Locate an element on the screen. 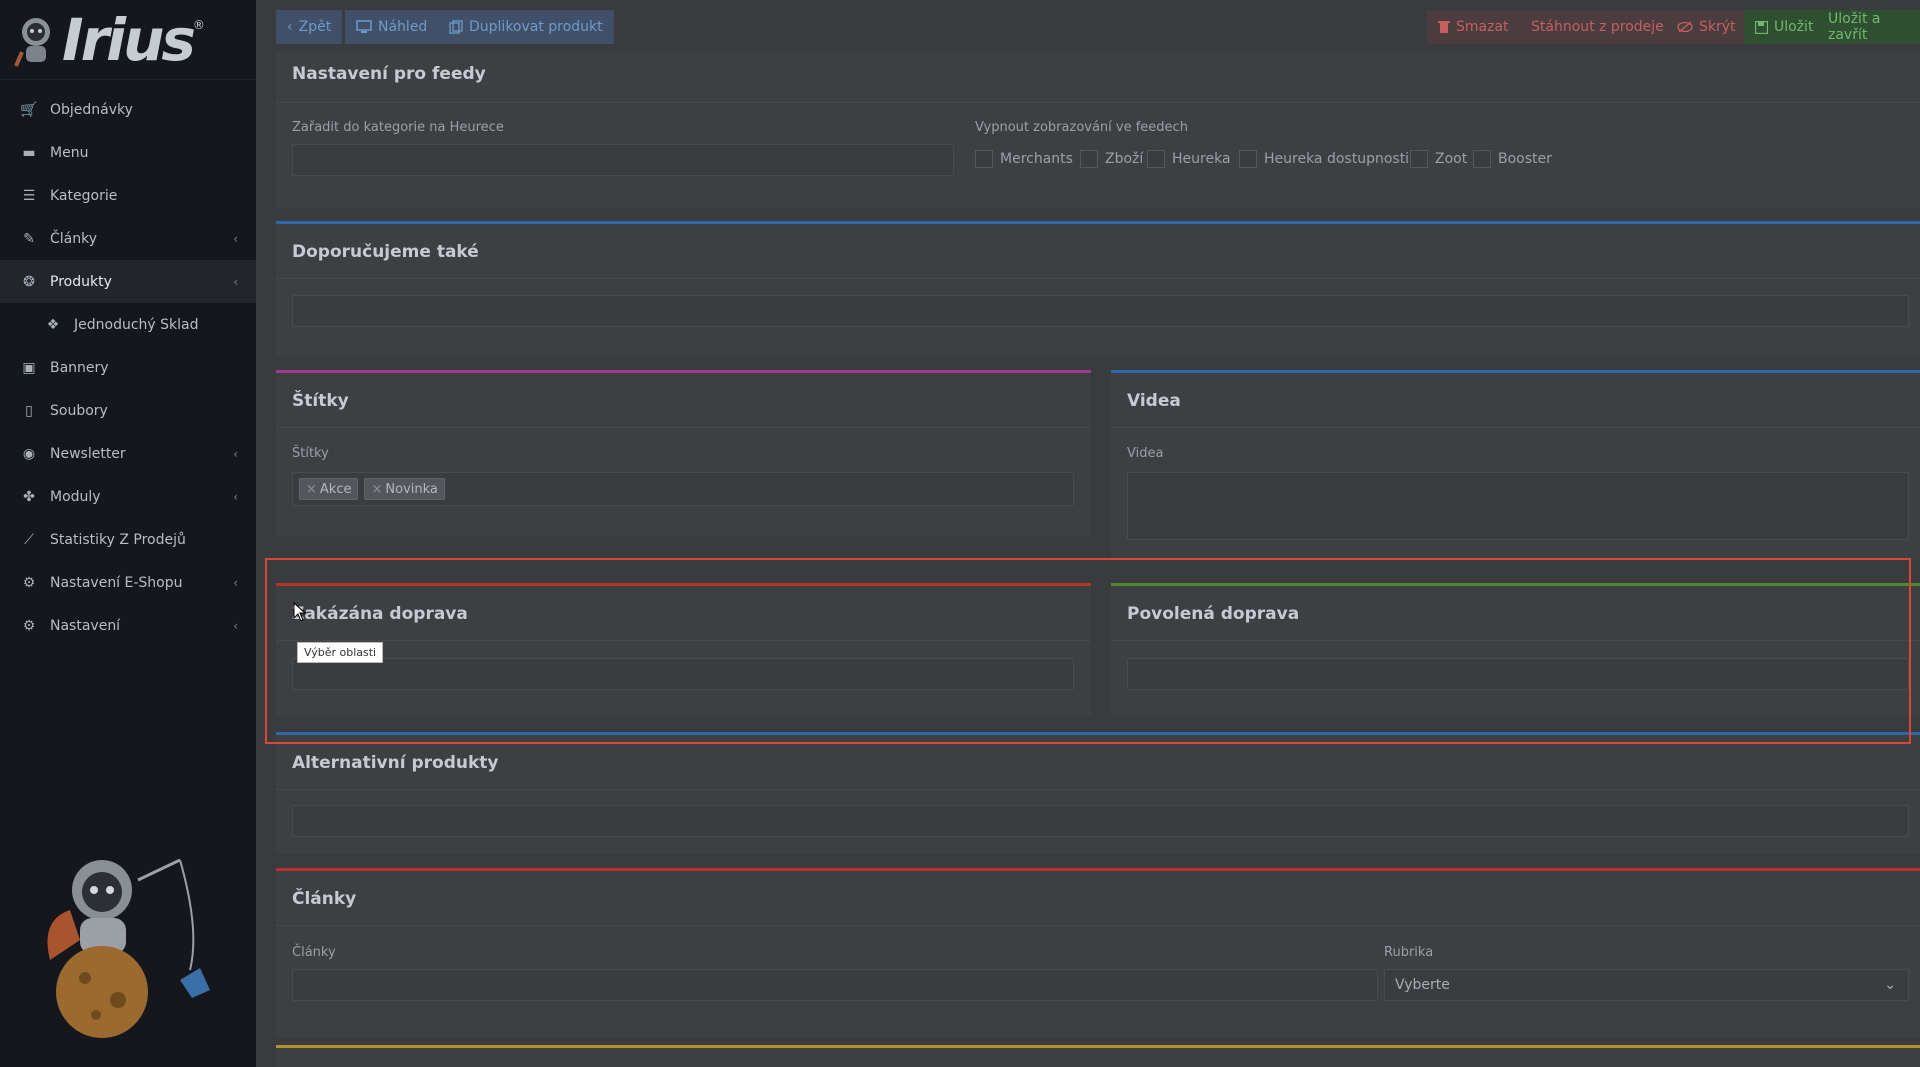 Image resolution: width=1920 pixels, height=1067 pixels. alternative-products-input is located at coordinates (1100, 821).